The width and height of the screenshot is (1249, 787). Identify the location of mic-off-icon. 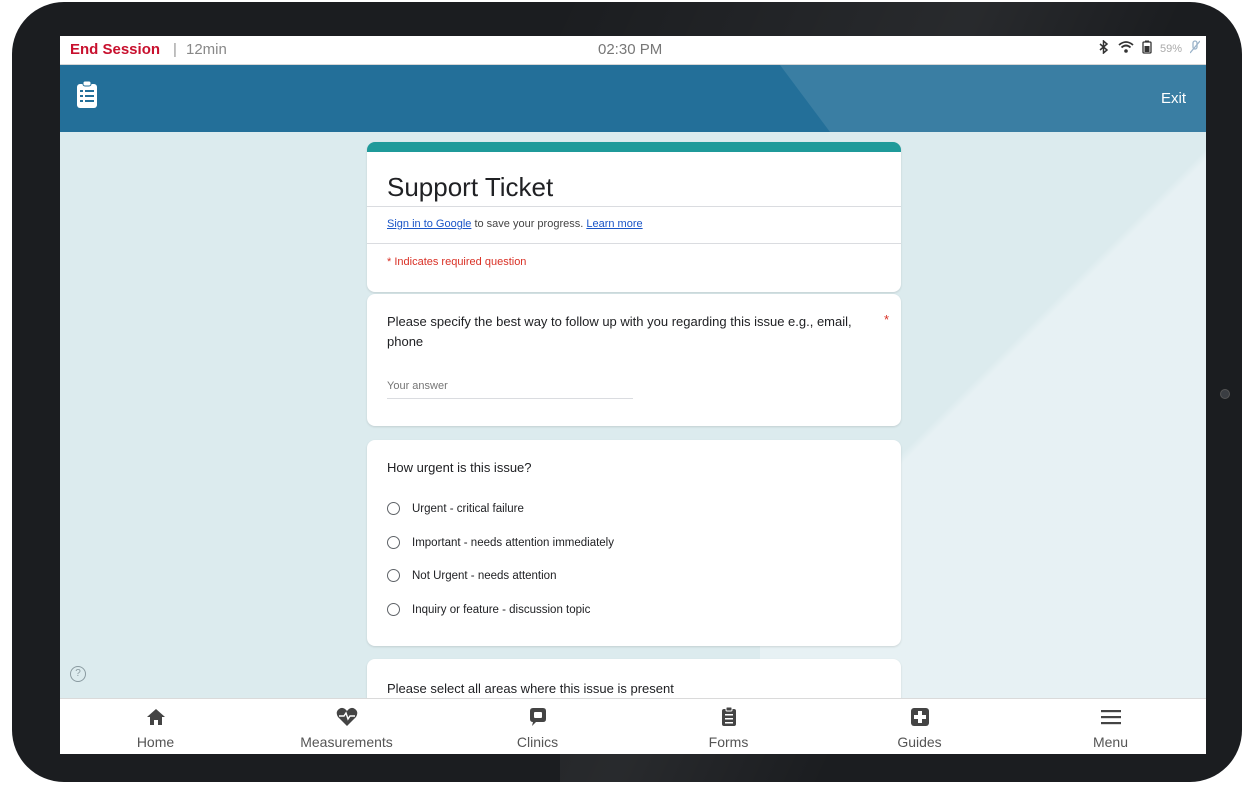
(1195, 48).